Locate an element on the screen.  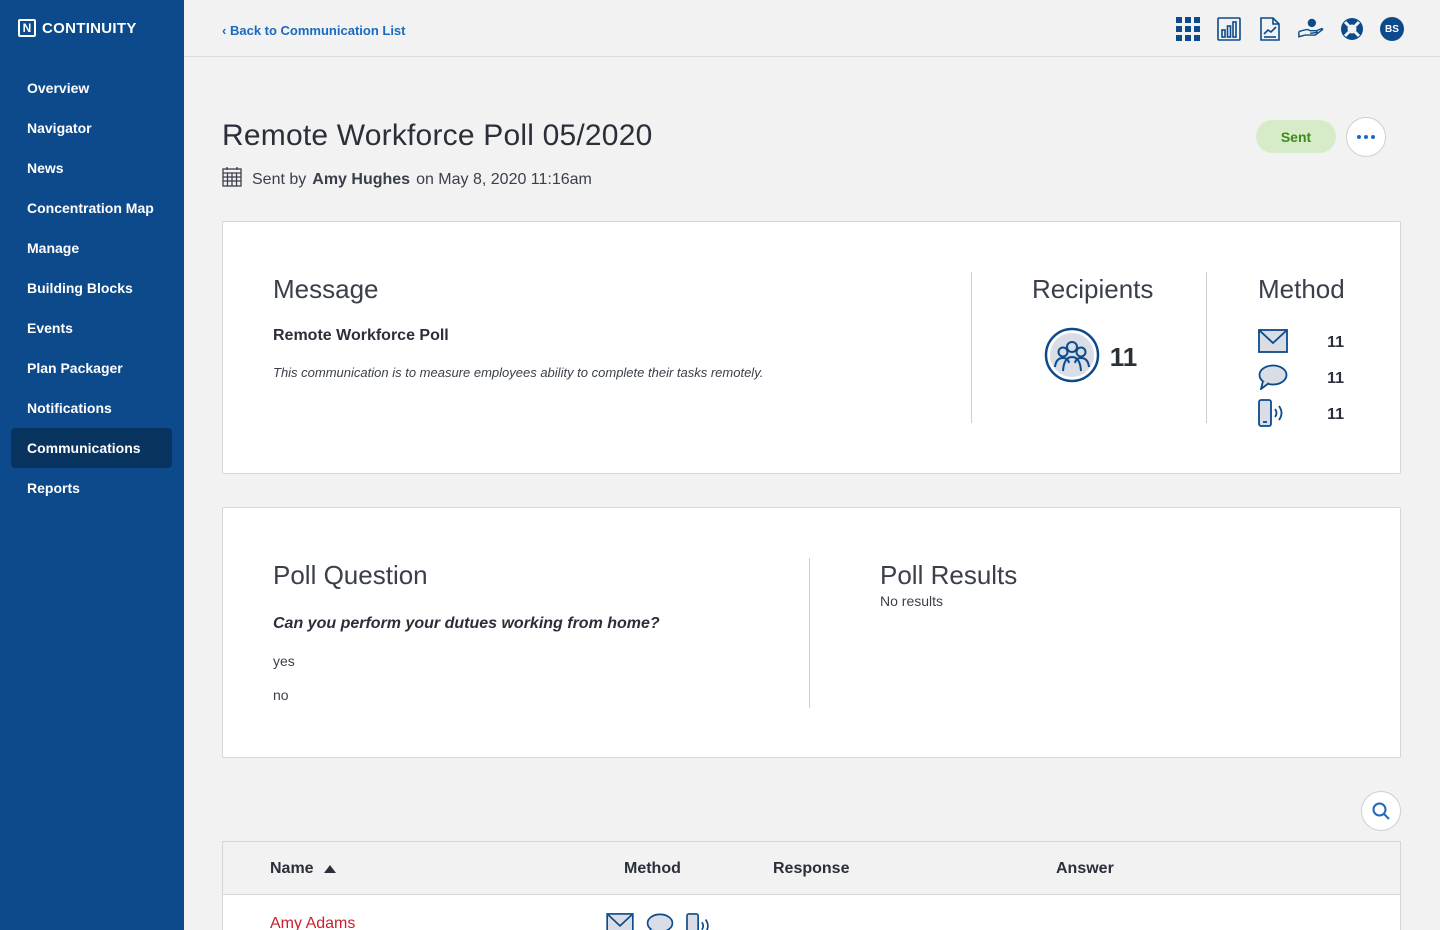
status-badge: Sent is located at coordinates (1296, 136).